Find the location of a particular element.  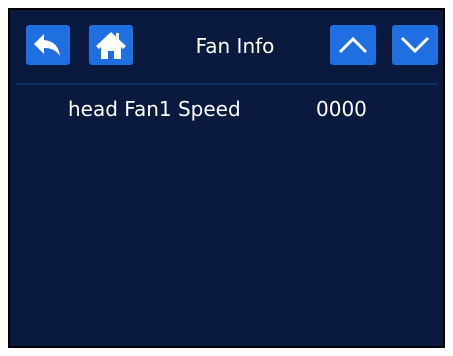

scroll-up-button is located at coordinates (353, 45).